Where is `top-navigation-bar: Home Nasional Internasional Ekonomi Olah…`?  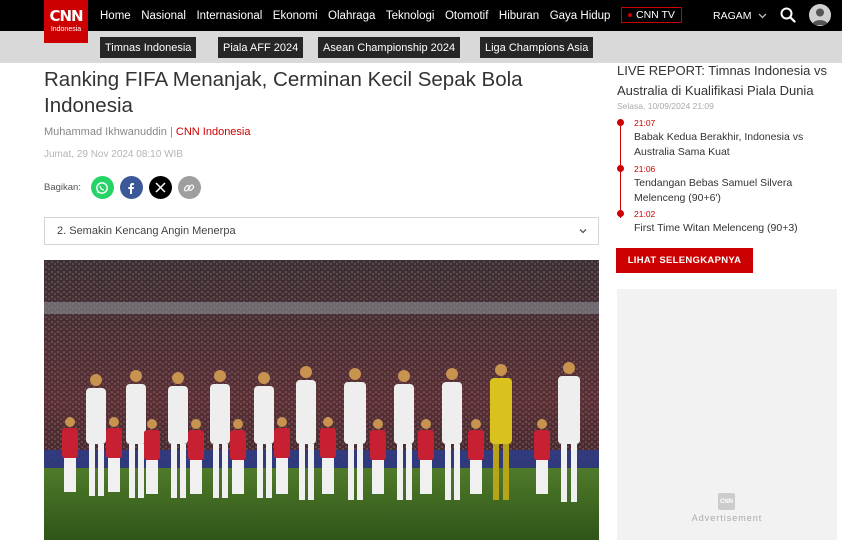
top-navigation-bar: Home Nasional Internasional Ekonomi Olah… is located at coordinates (421, 15).